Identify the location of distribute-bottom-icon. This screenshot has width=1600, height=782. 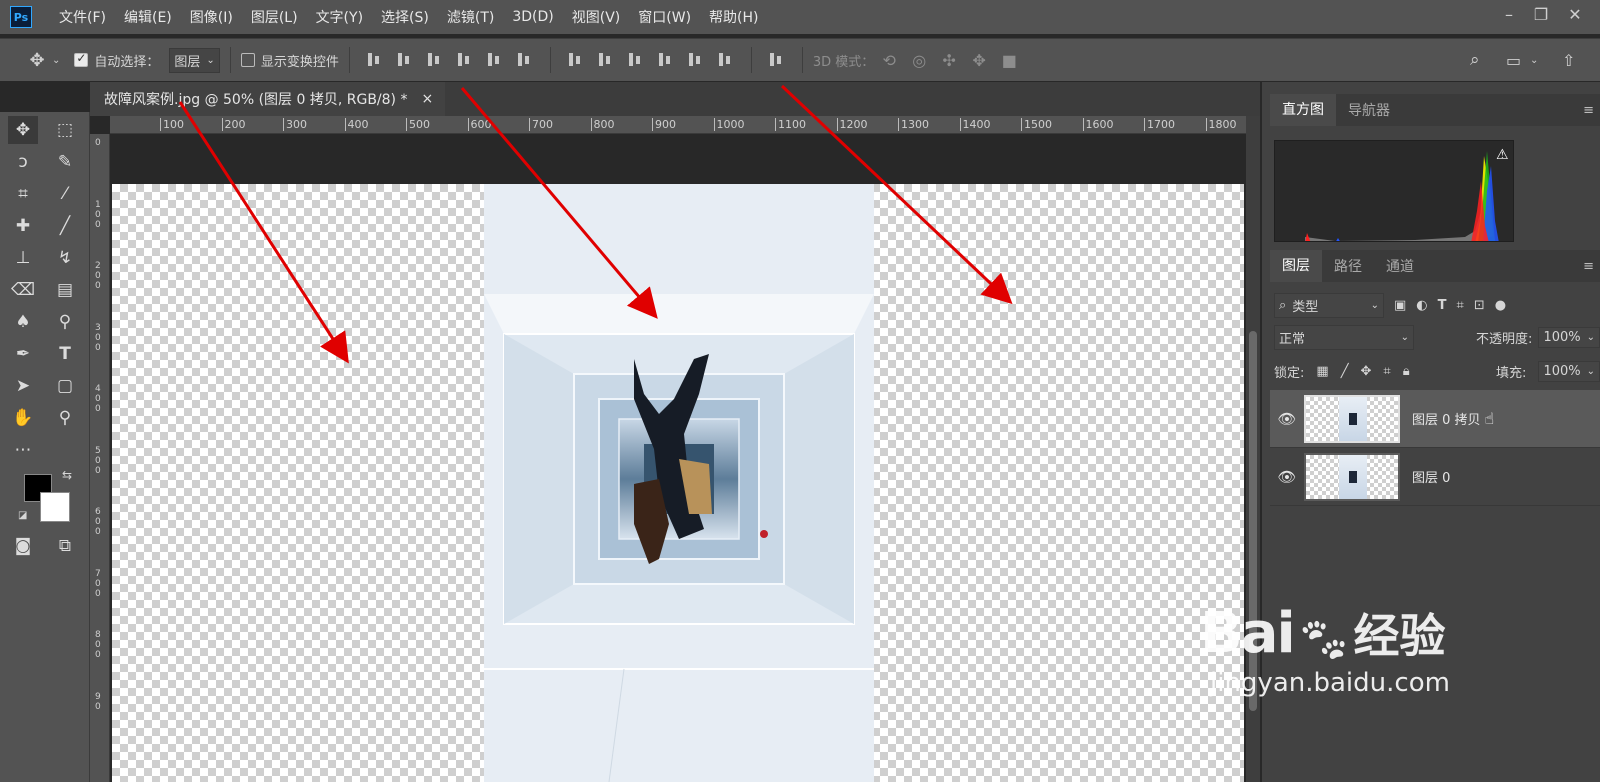
(636, 60).